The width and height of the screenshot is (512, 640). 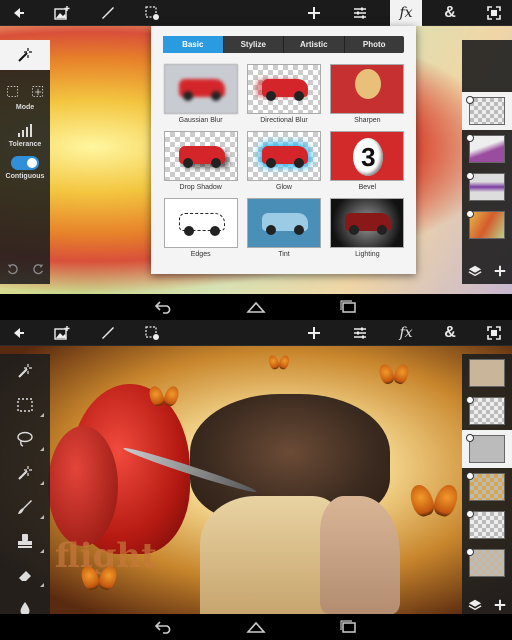 I want to click on tolerance-icon, so click(x=25, y=130).